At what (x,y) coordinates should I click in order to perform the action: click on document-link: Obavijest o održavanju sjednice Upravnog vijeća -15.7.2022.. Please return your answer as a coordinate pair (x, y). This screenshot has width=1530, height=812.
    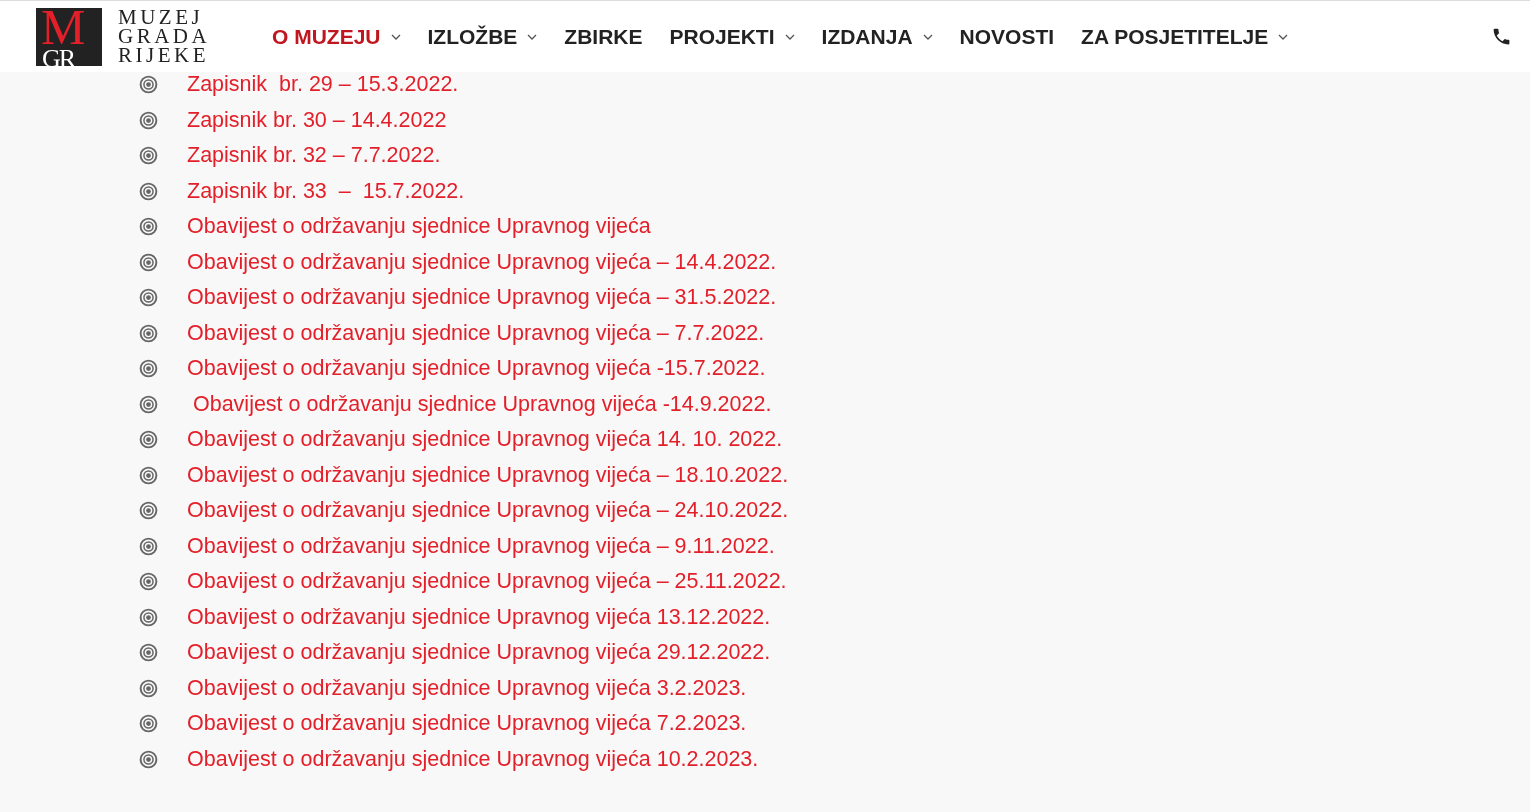
    Looking at the image, I should click on (476, 369).